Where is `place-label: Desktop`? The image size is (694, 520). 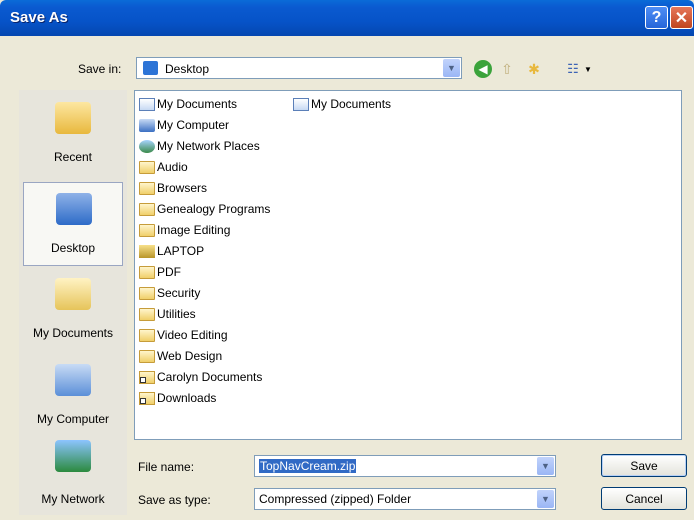 place-label: Desktop is located at coordinates (73, 248).